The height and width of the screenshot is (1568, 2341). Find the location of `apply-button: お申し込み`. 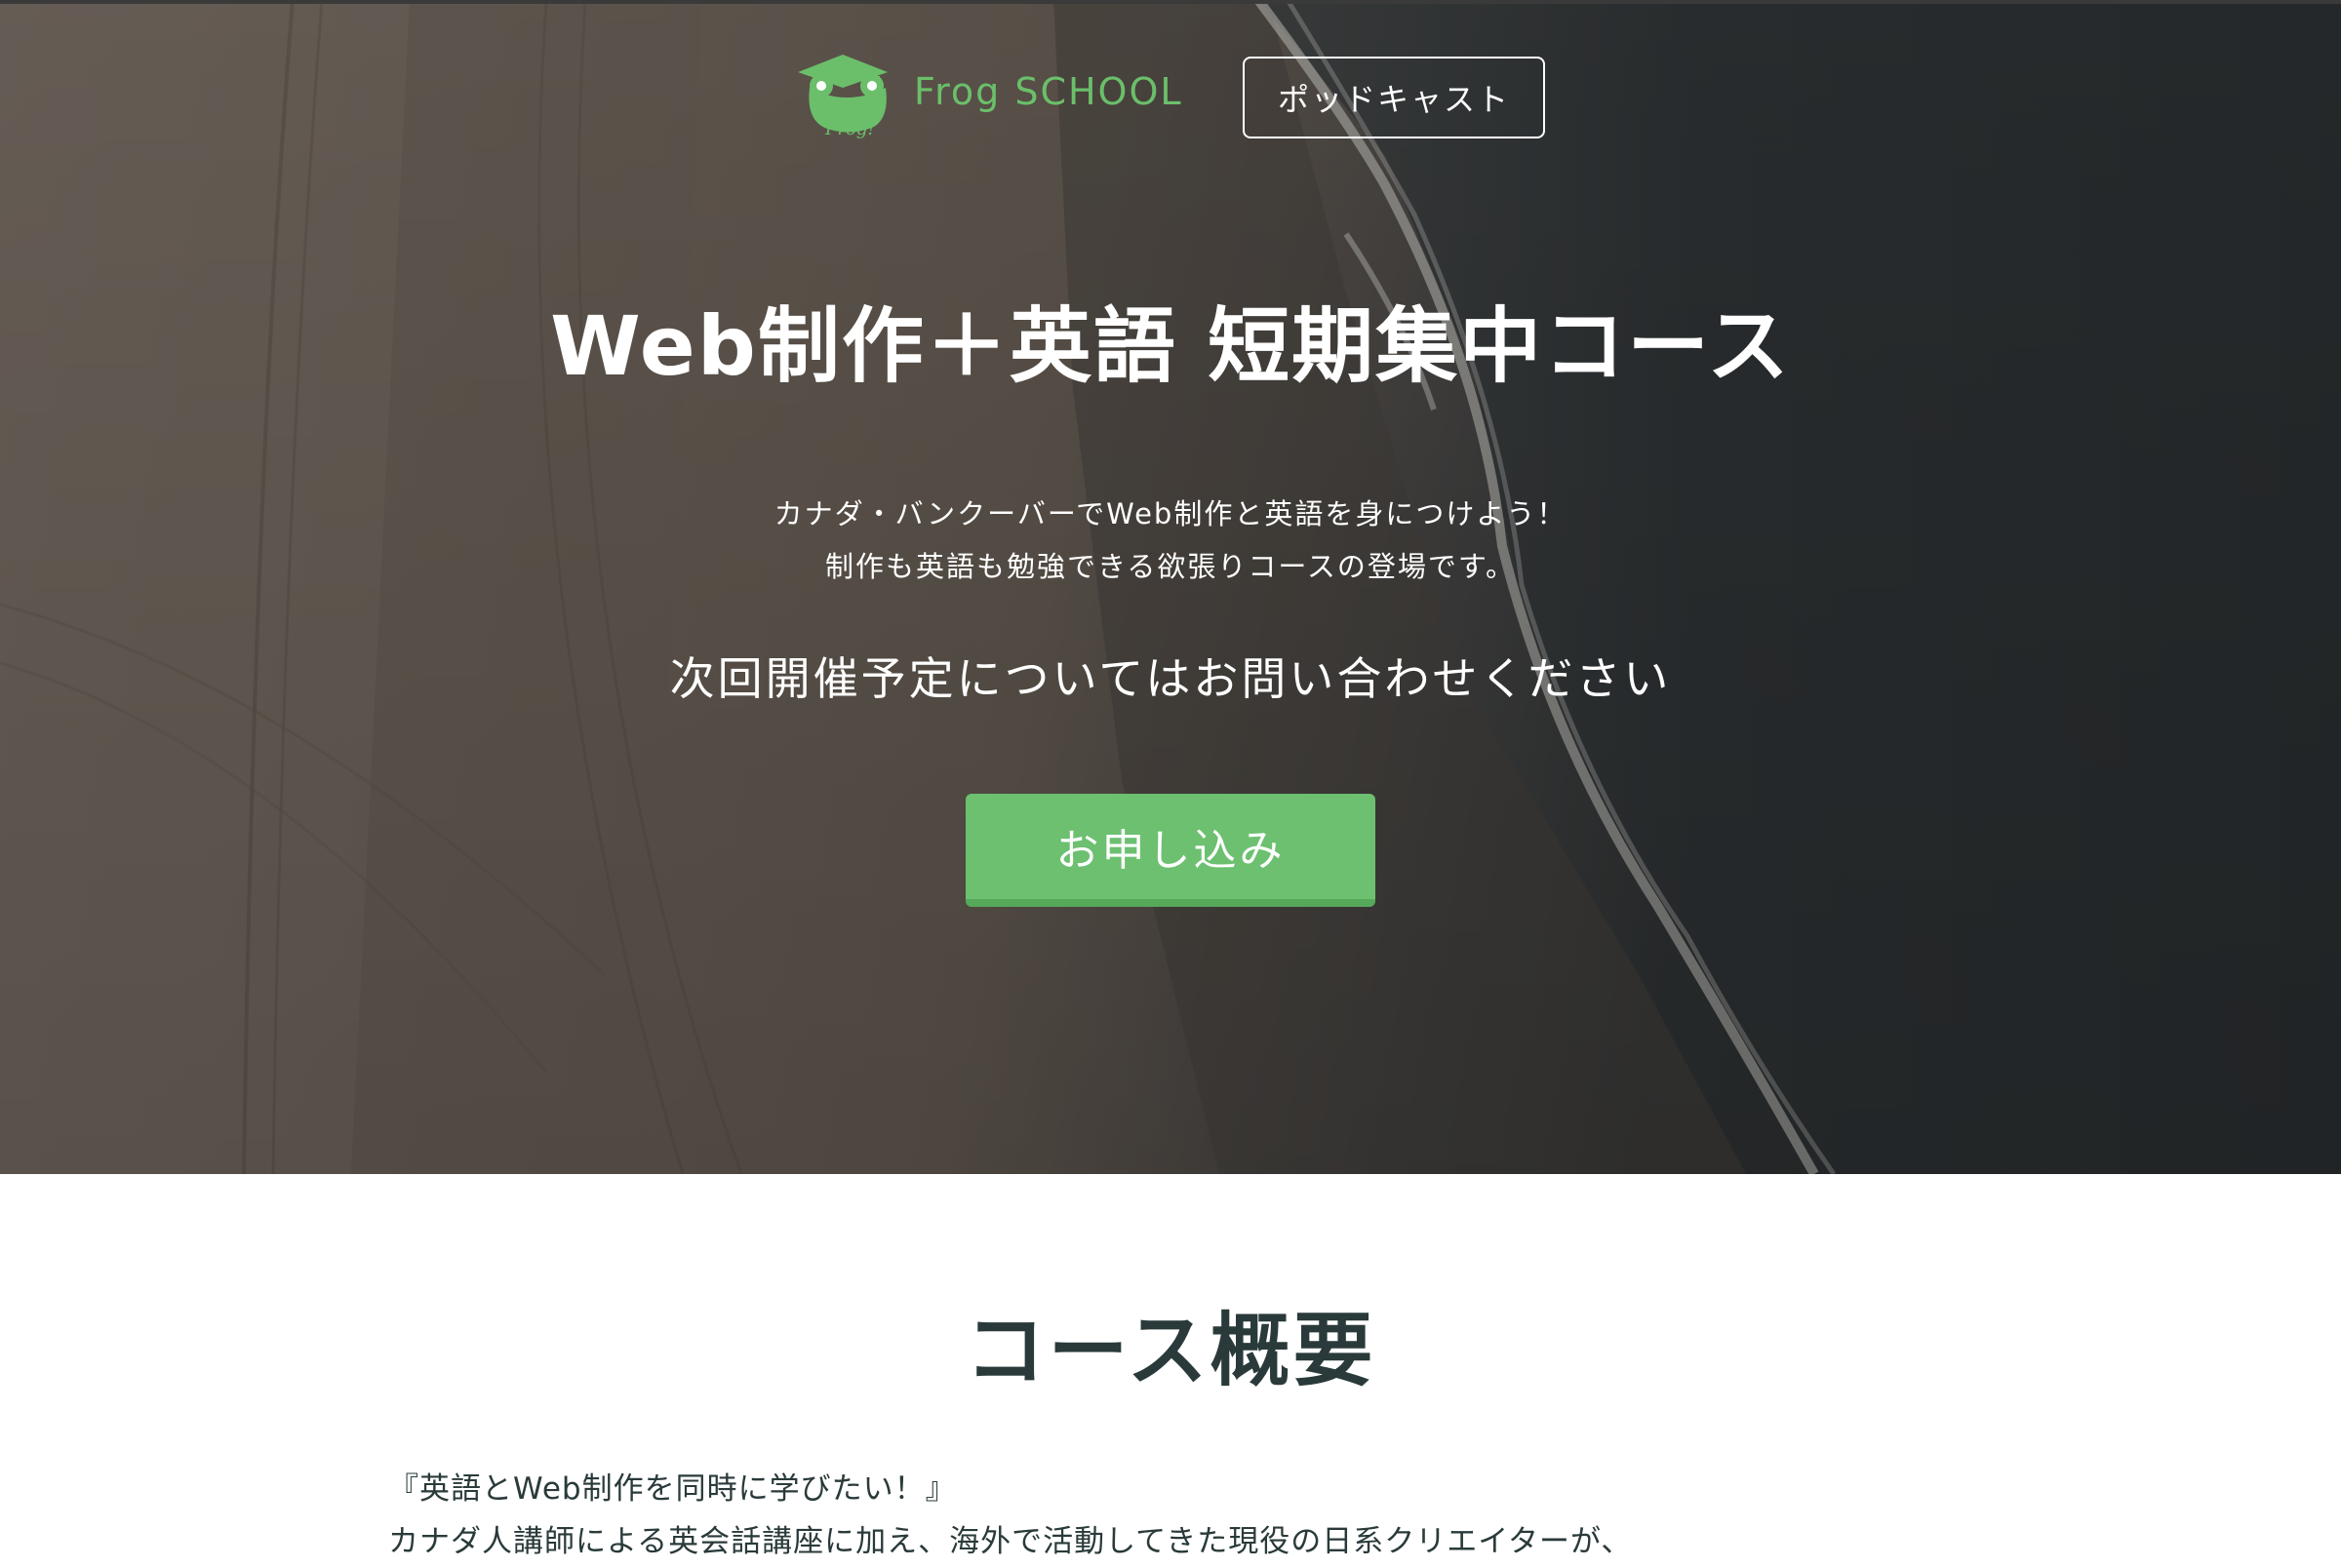

apply-button: お申し込み is located at coordinates (1170, 850).